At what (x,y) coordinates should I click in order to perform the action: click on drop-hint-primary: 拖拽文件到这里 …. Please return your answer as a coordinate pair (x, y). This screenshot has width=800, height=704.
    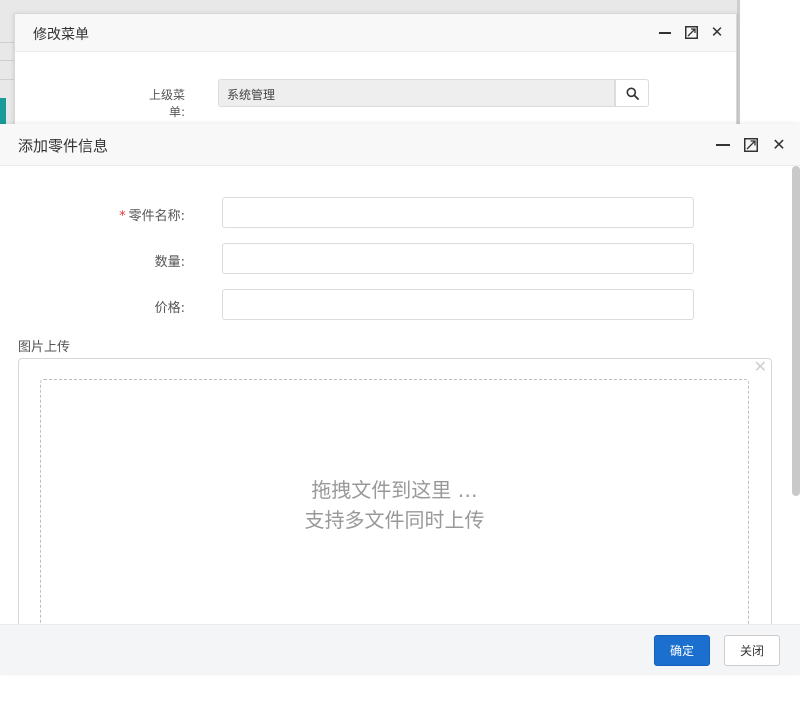
    Looking at the image, I should click on (394, 490).